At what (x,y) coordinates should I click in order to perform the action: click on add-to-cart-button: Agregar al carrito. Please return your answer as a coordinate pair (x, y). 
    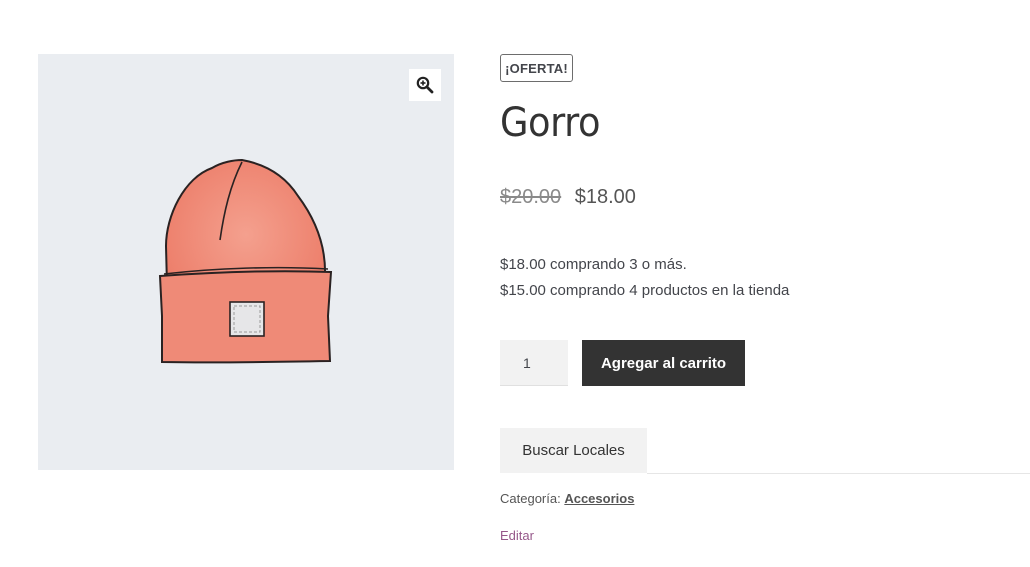
    Looking at the image, I should click on (663, 363).